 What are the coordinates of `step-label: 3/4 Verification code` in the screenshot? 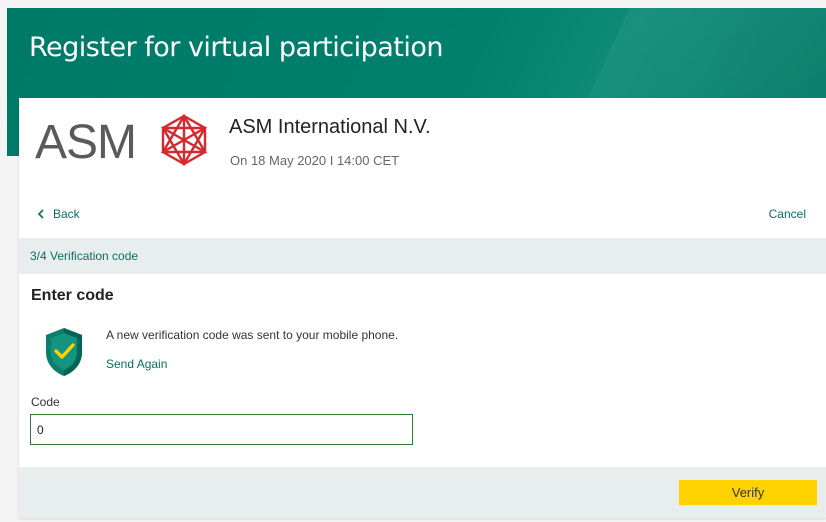 It's located at (84, 256).